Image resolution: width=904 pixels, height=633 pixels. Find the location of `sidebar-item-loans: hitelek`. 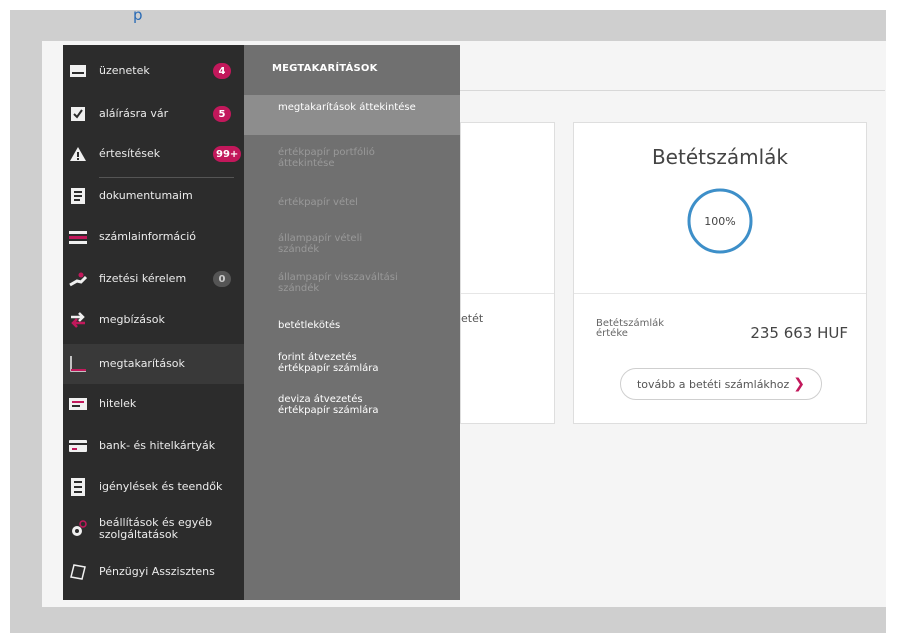

sidebar-item-loans: hitelek is located at coordinates (153, 404).